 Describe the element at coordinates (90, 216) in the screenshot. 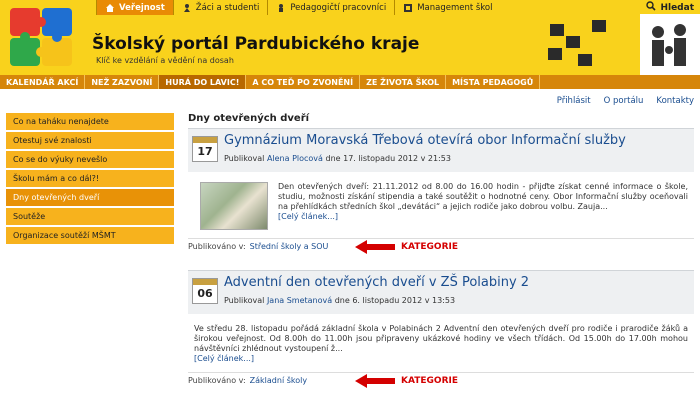

I see `sidebar-item: Soutěže` at that location.